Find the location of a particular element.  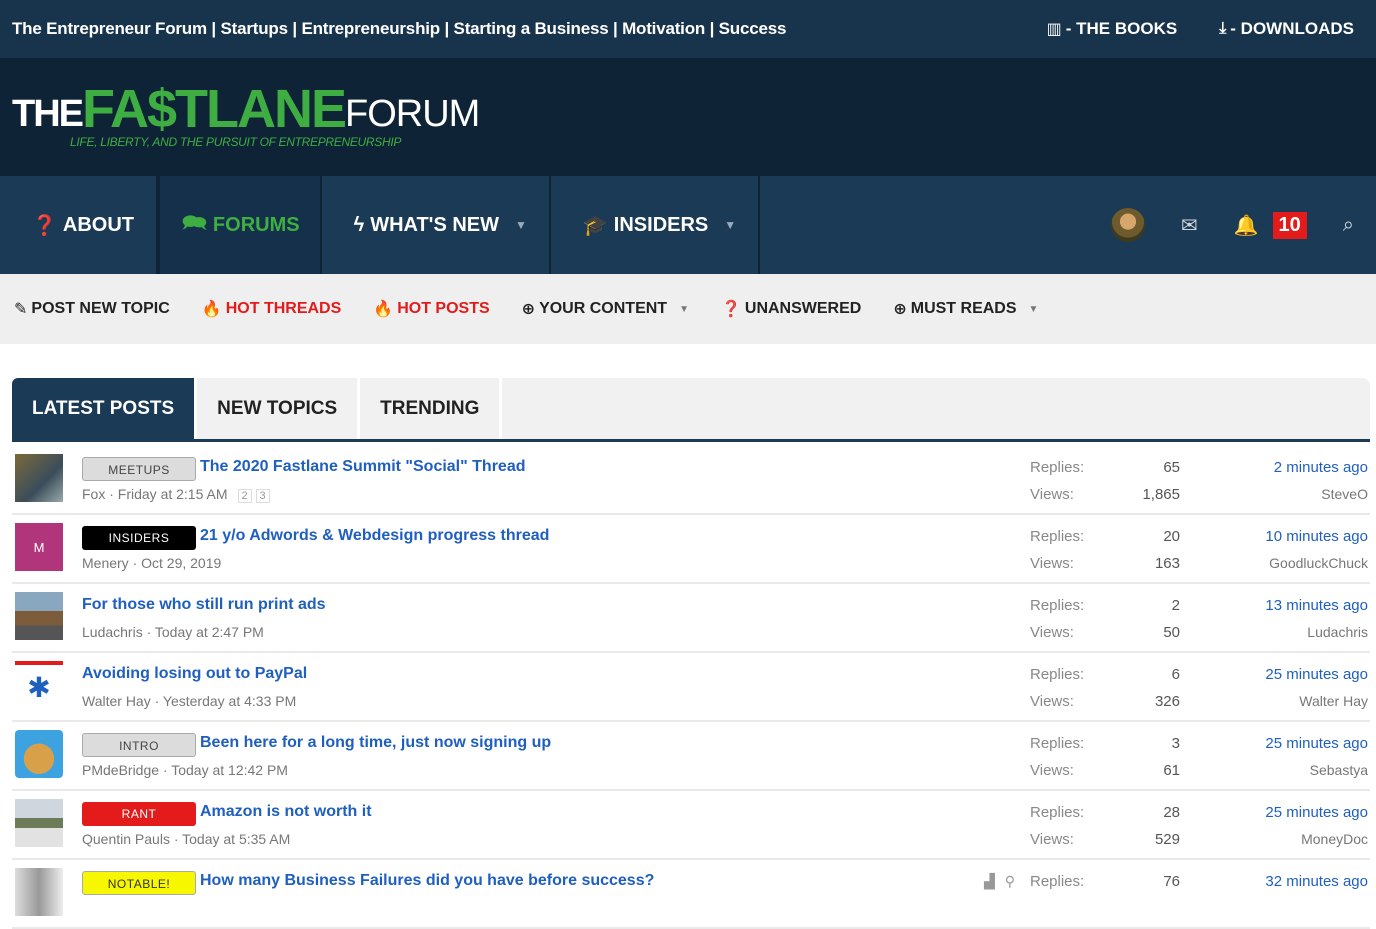

last-poster: Ludachris is located at coordinates (1337, 632).